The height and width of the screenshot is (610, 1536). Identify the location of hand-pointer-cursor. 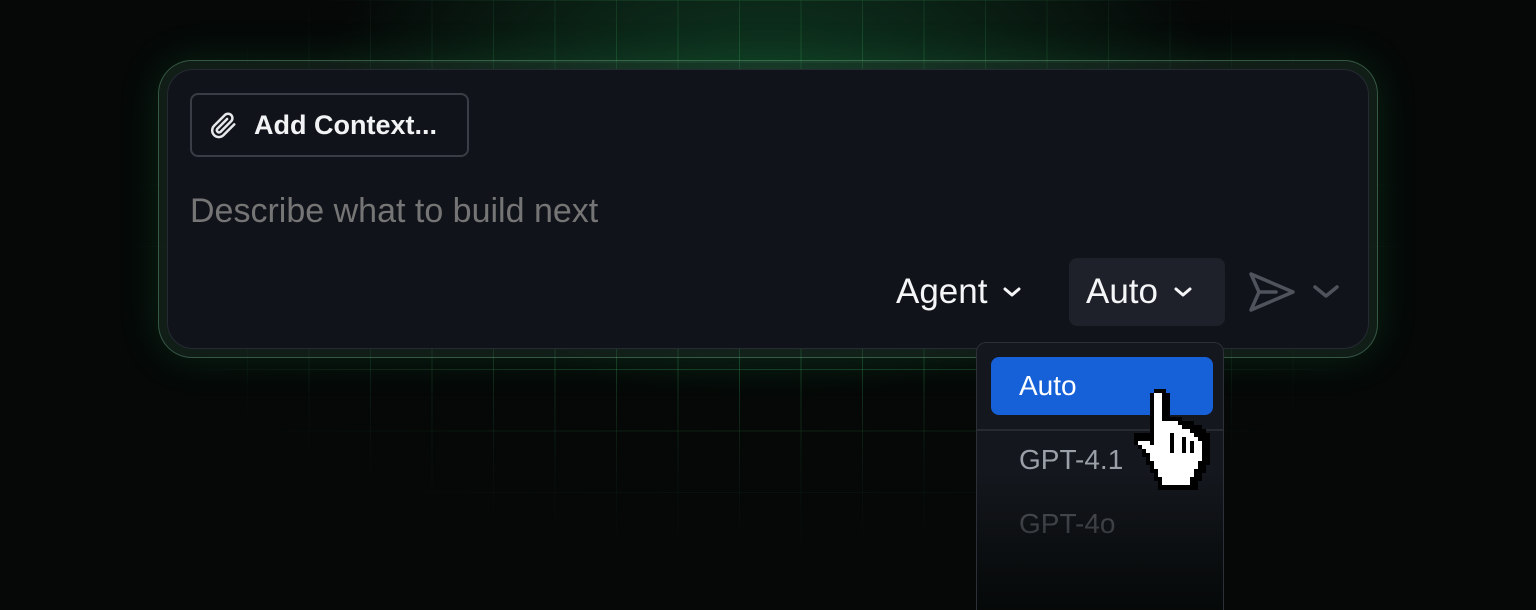
(1172, 439).